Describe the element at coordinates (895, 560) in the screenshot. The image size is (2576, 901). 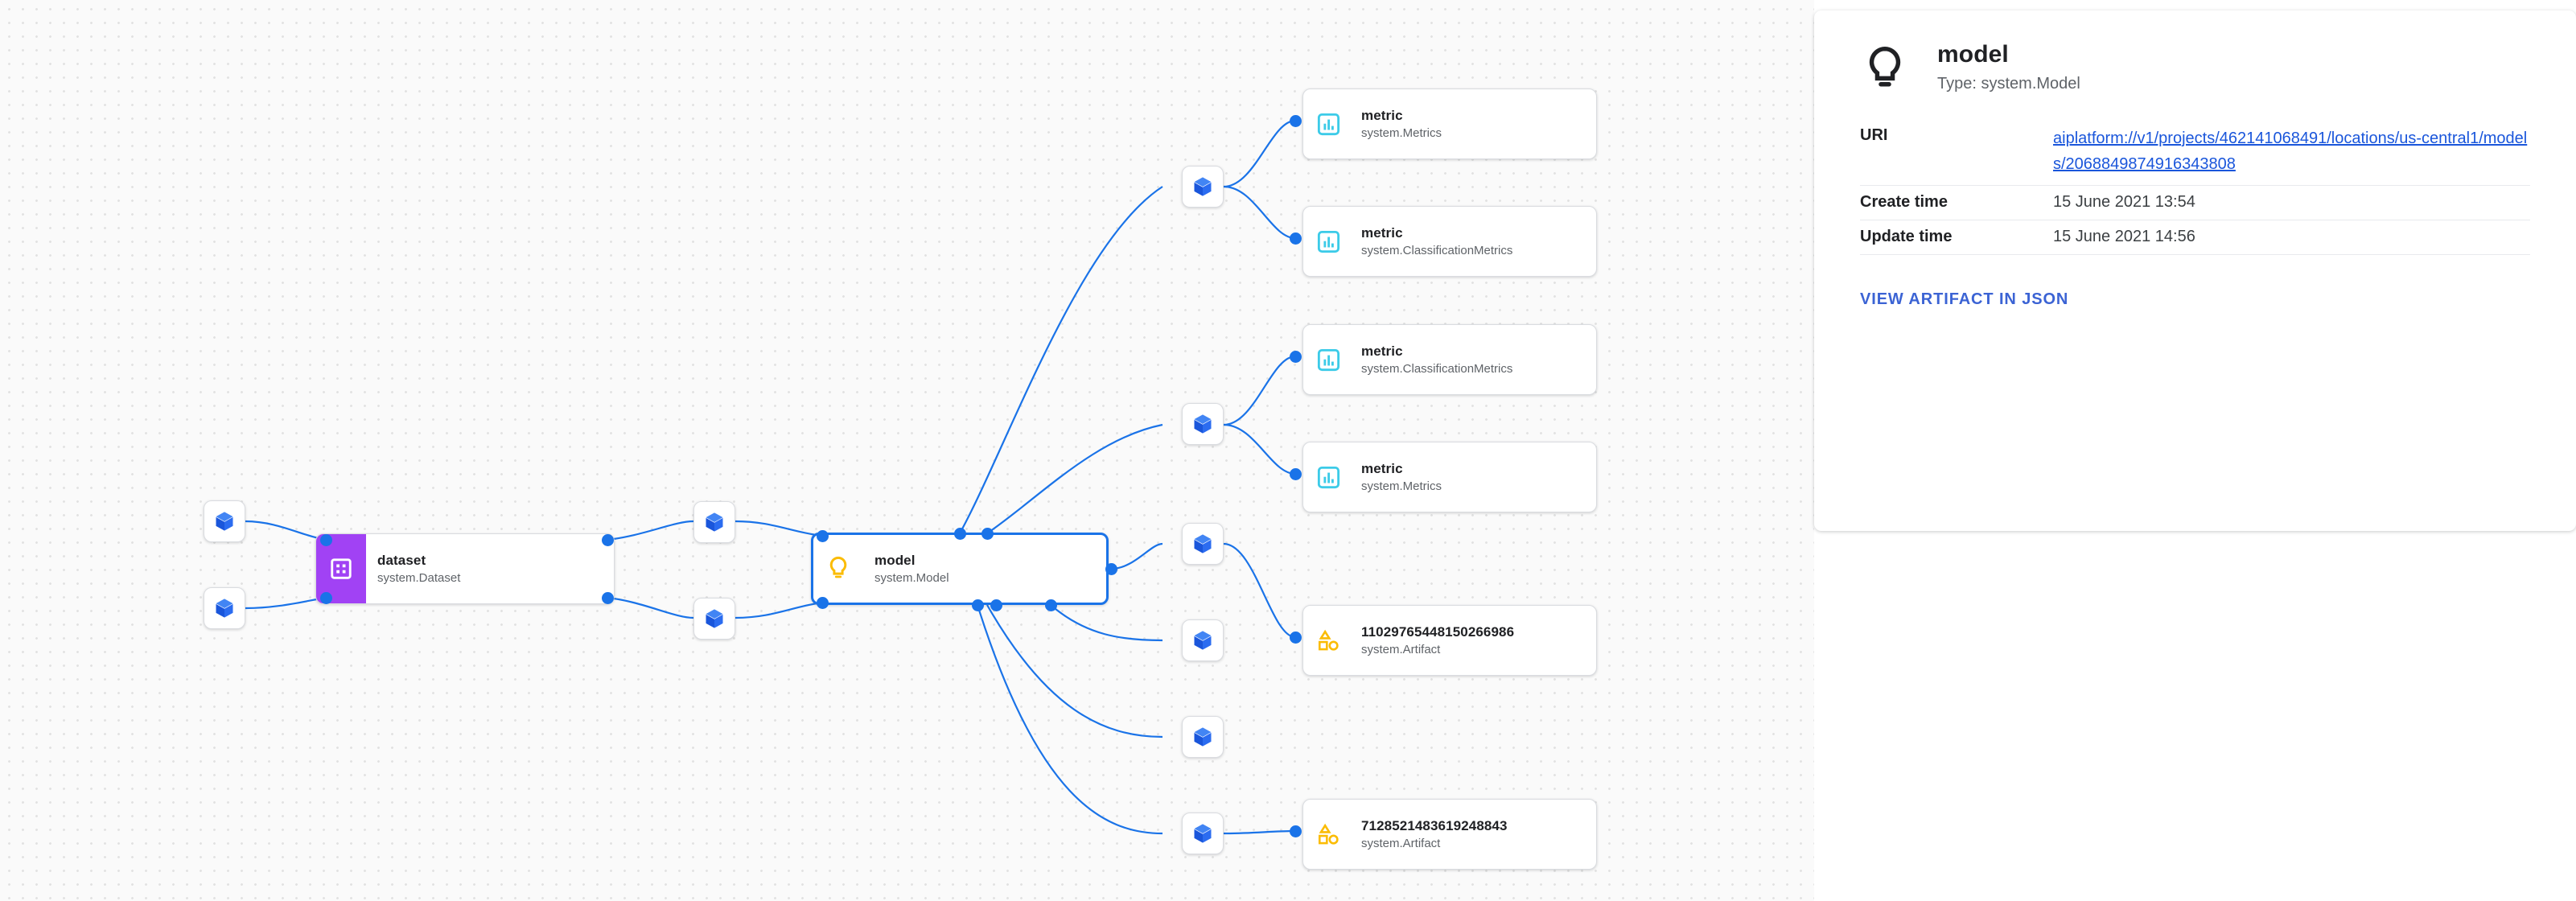
I see `model-node-title: model` at that location.